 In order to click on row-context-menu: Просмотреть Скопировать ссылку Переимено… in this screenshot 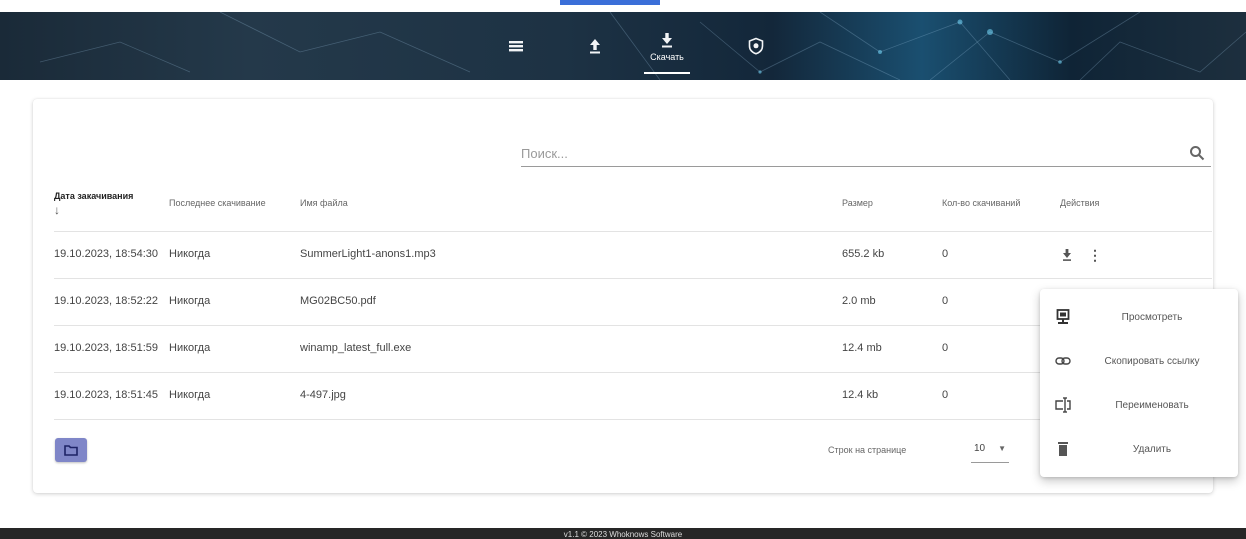, I will do `click(1139, 383)`.